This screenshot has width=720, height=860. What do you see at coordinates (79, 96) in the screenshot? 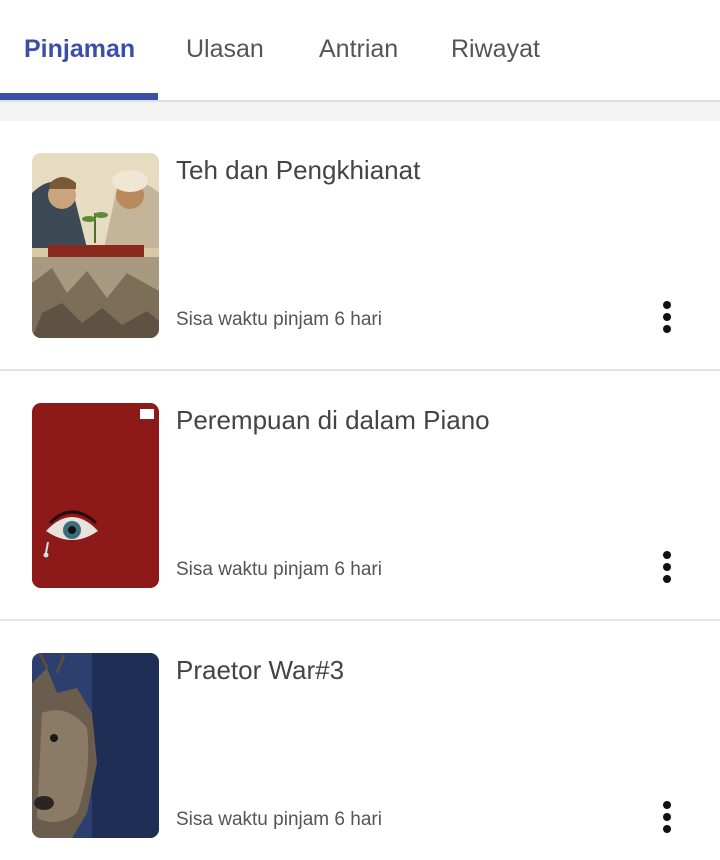
I see `active-tab-indicator` at bounding box center [79, 96].